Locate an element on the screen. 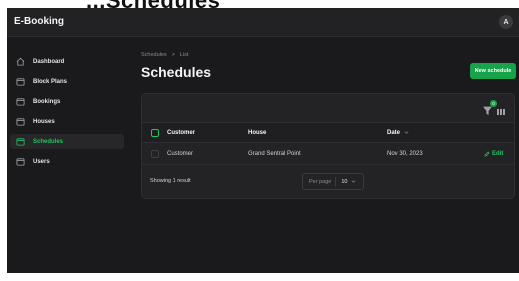 Image resolution: width=519 pixels, height=281 pixels. column-header-date: Date is located at coordinates (398, 132).